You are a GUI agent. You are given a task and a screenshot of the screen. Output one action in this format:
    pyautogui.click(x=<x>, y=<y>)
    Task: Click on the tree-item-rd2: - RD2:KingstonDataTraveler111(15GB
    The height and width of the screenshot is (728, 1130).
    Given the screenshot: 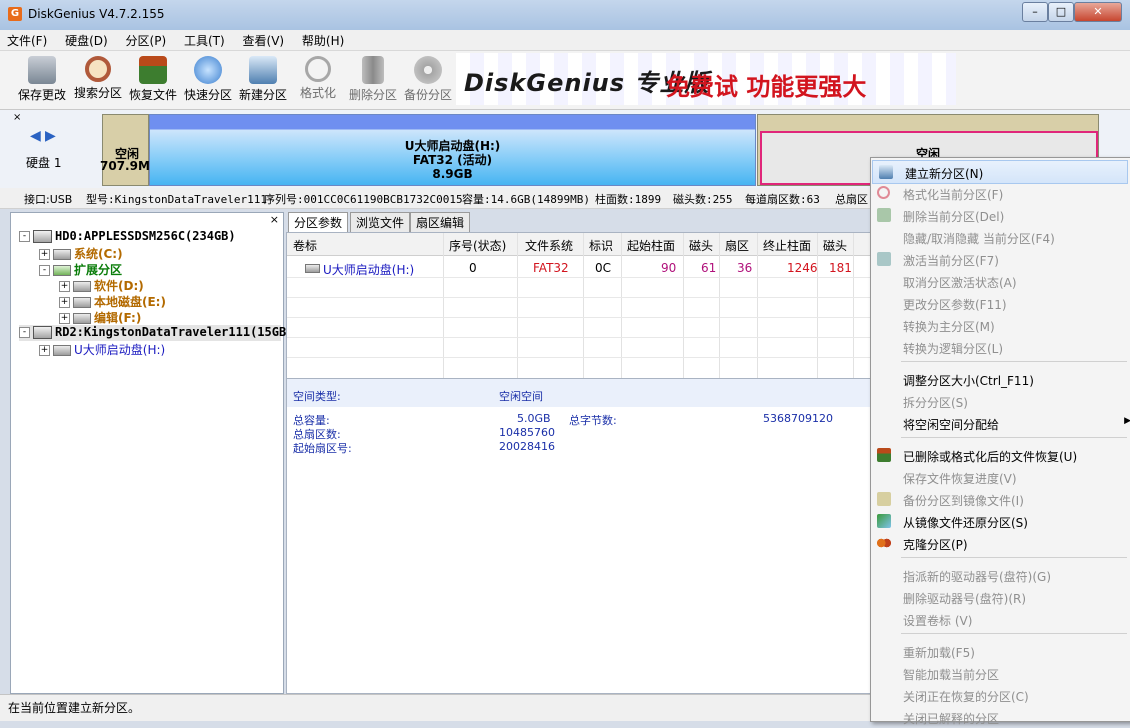 What is the action you would take?
    pyautogui.click(x=152, y=333)
    